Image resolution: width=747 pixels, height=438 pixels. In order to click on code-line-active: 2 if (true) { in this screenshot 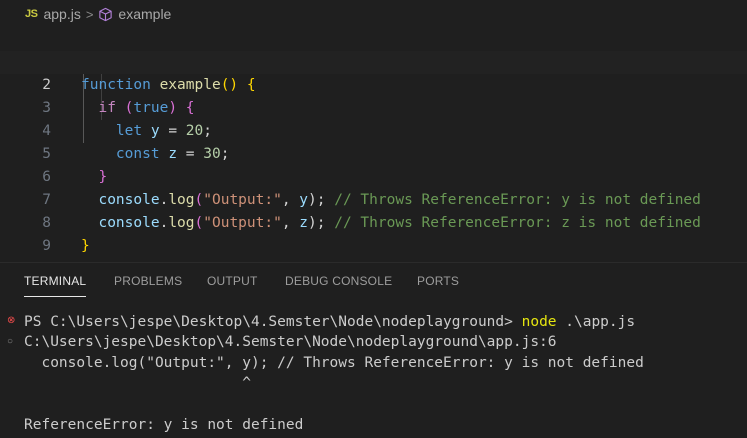, I will do `click(373, 83)`.